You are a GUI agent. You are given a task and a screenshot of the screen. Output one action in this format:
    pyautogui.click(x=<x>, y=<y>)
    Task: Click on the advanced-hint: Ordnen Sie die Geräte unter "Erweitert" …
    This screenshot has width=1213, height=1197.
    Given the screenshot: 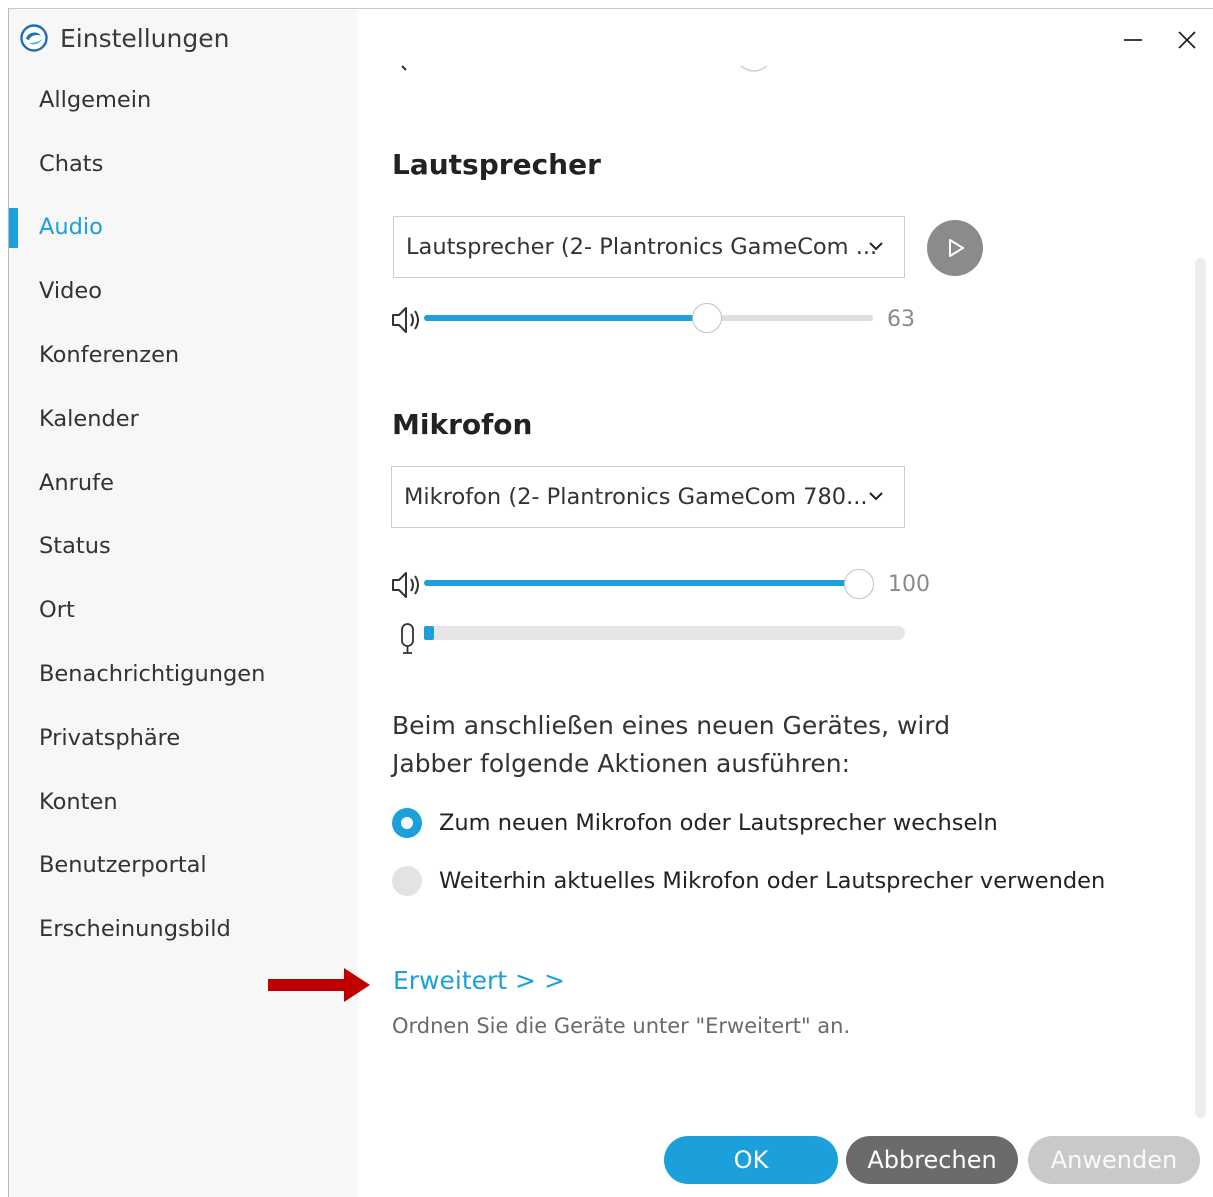 What is the action you would take?
    pyautogui.click(x=621, y=1026)
    